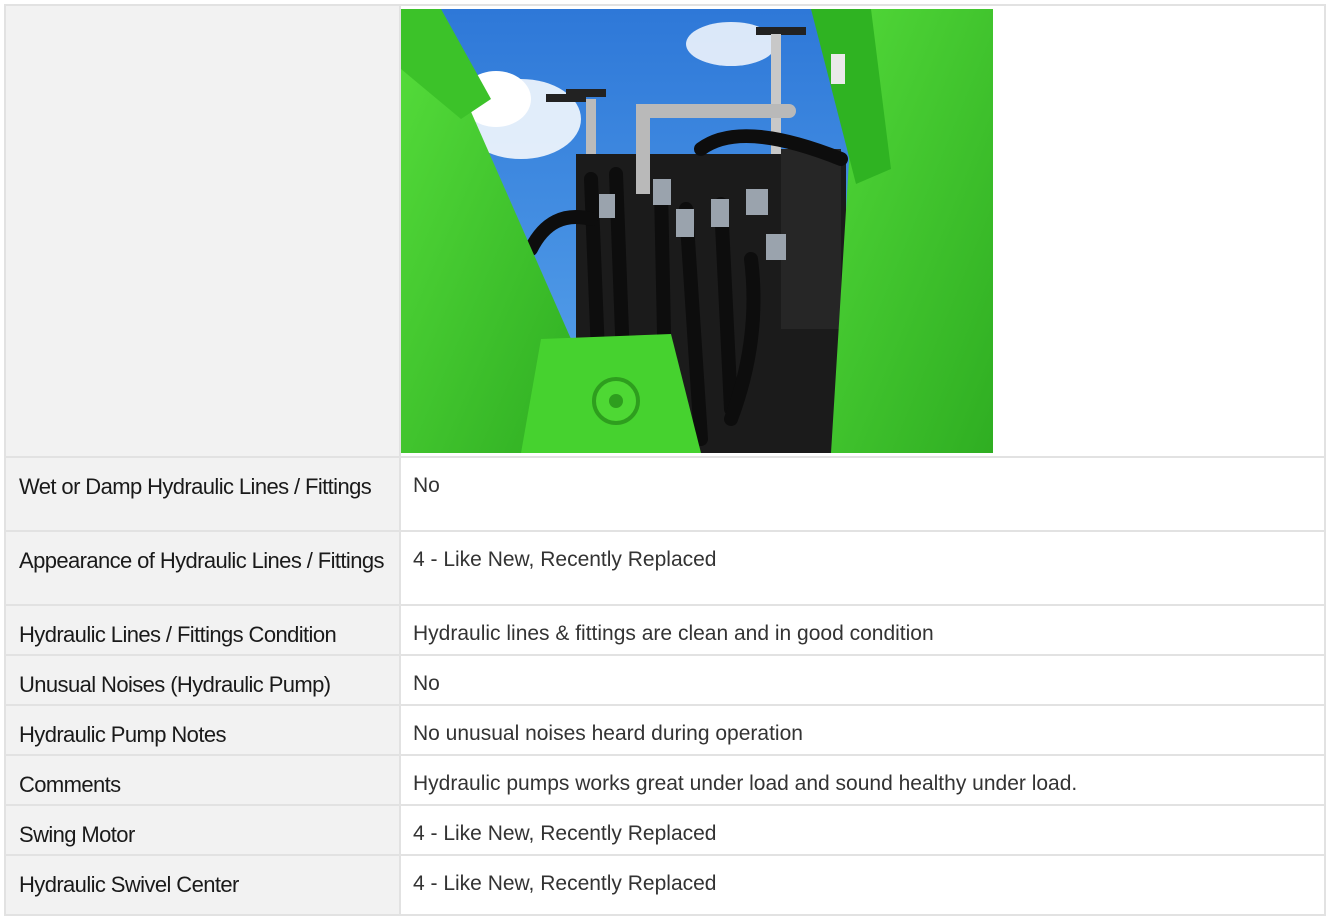  Describe the element at coordinates (202, 494) in the screenshot. I see `row-label: Wet or Damp Hydraulic Lines / Fittings` at that location.